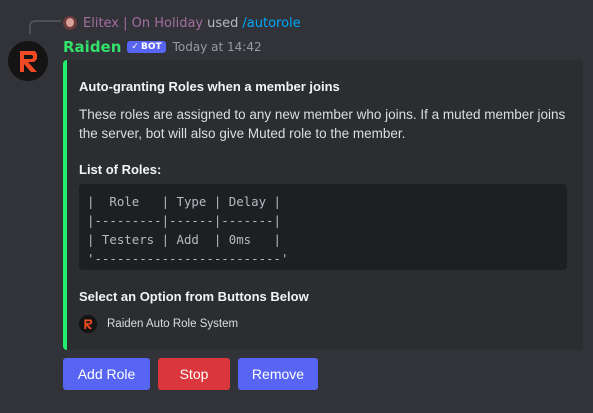  I want to click on raiden-logo-icon, so click(28, 61).